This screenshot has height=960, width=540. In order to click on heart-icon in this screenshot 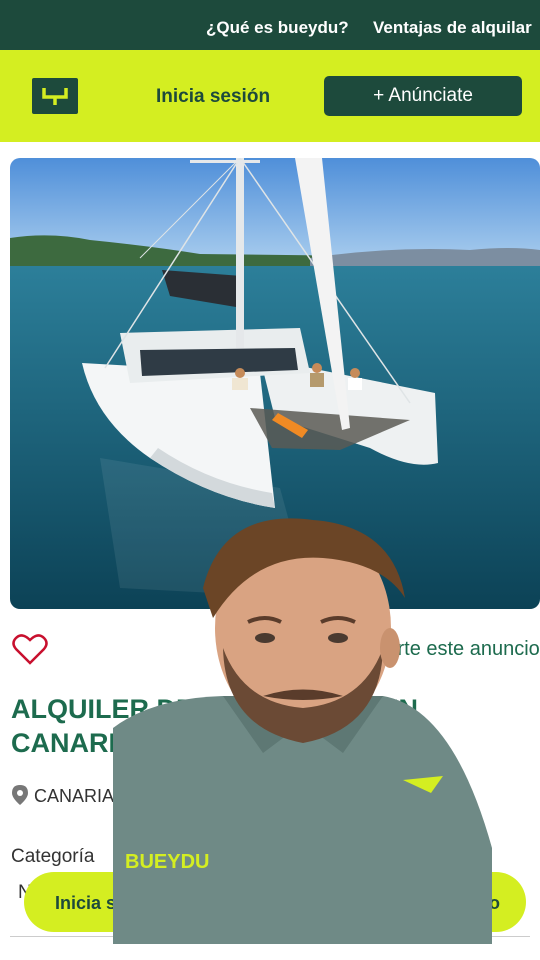, I will do `click(30, 649)`.